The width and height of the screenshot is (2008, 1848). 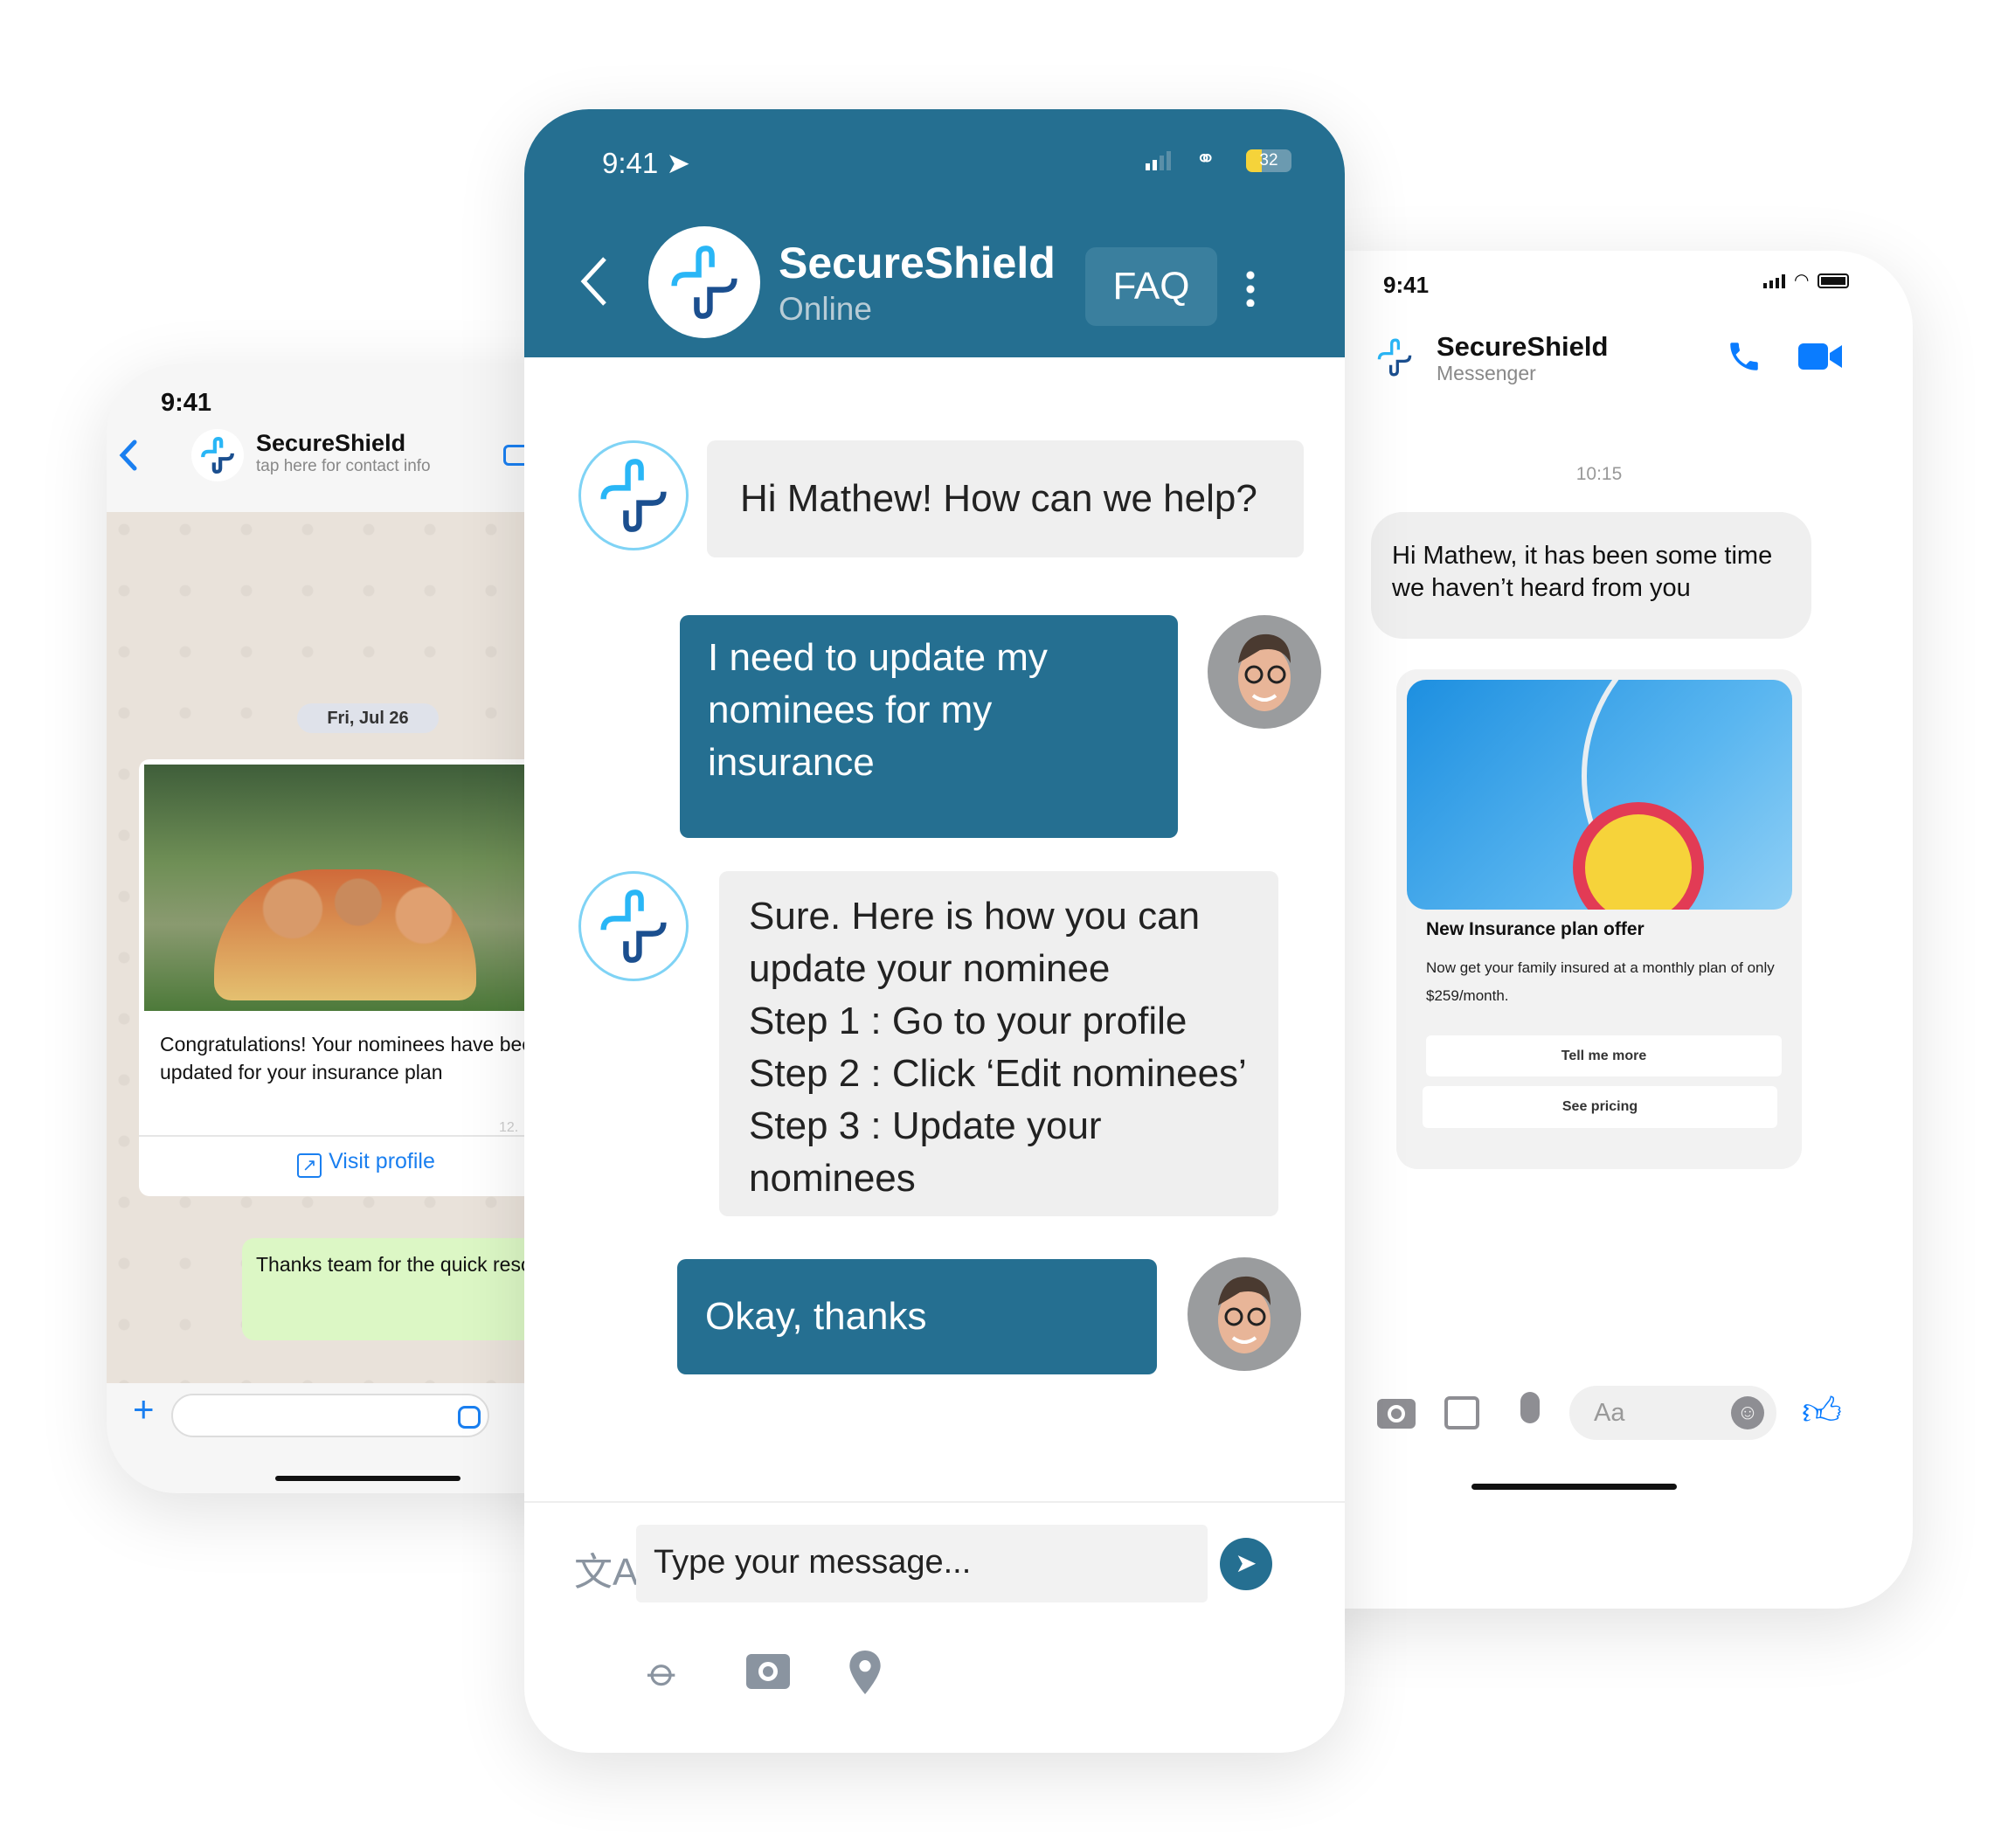 What do you see at coordinates (1820, 356) in the screenshot?
I see `video-call-icon` at bounding box center [1820, 356].